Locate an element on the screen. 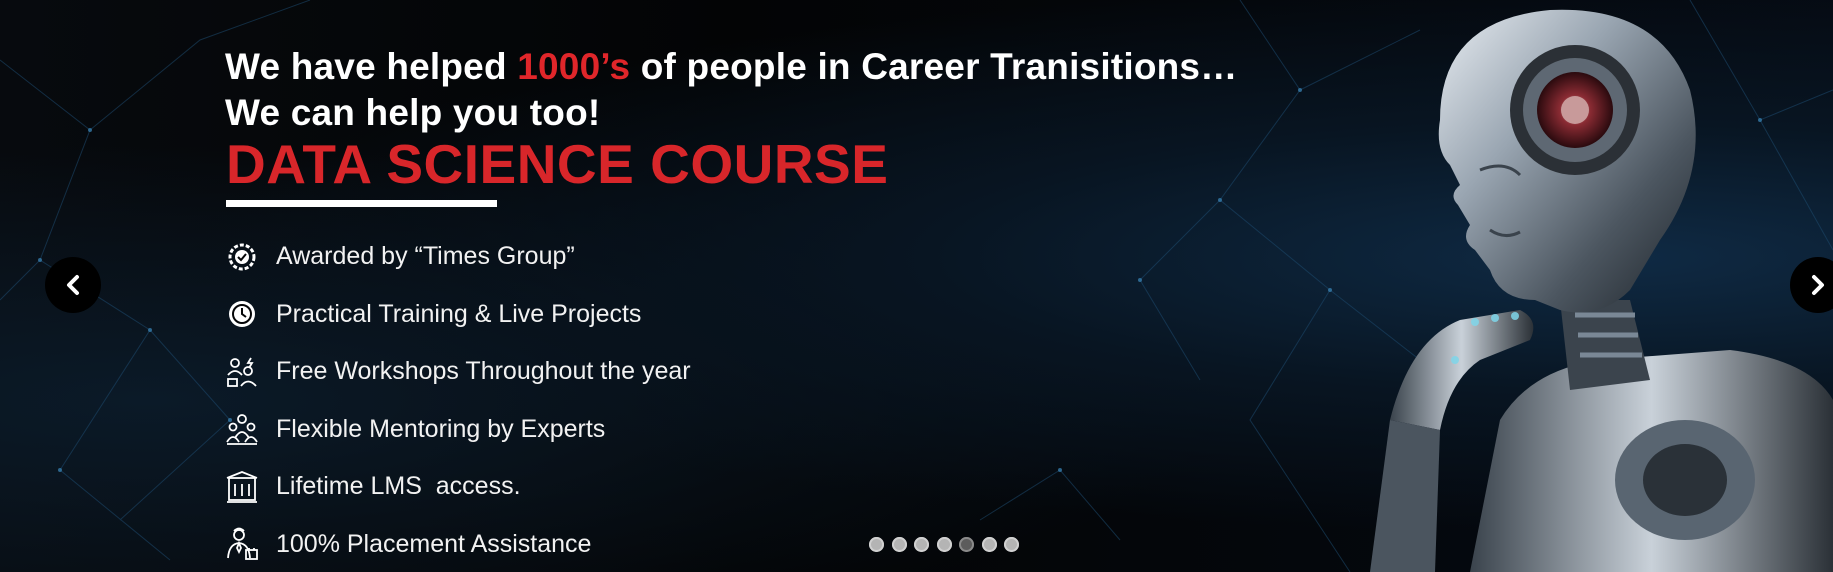  mentoring-group-icon is located at coordinates (242, 429).